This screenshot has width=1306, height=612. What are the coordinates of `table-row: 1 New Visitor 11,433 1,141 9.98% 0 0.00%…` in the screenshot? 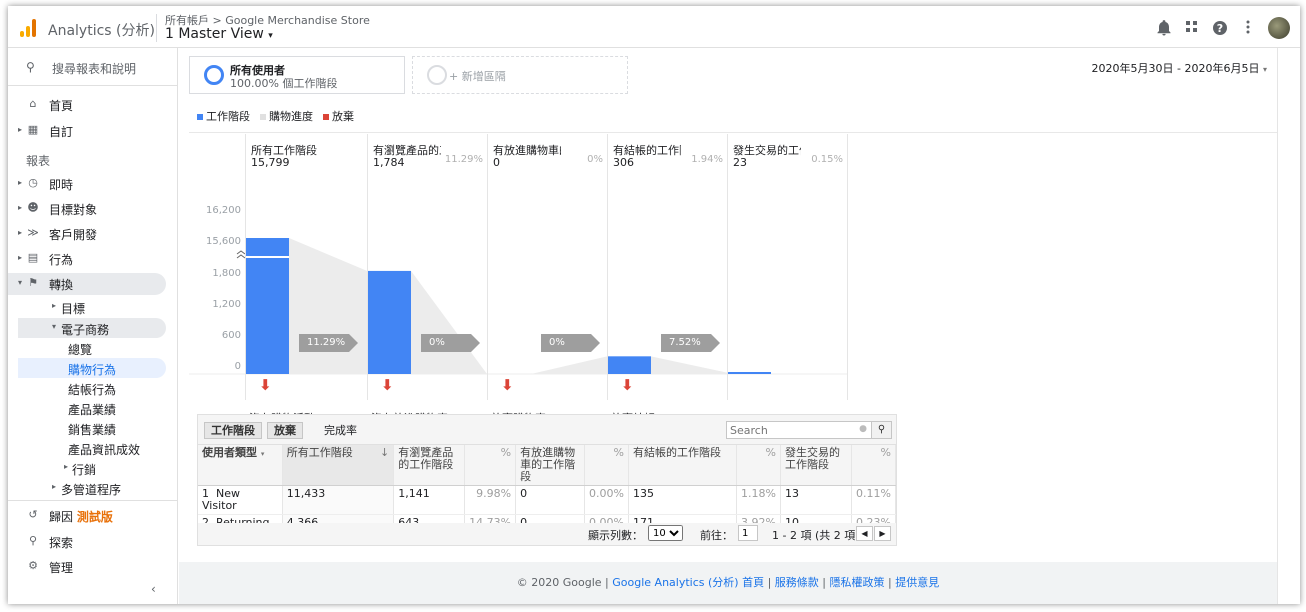 It's located at (547, 500).